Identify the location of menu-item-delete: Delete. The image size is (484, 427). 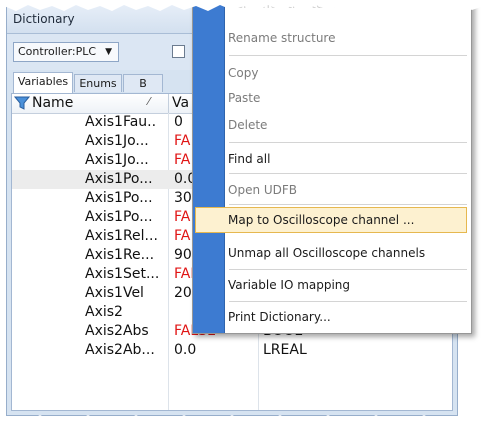
(247, 125).